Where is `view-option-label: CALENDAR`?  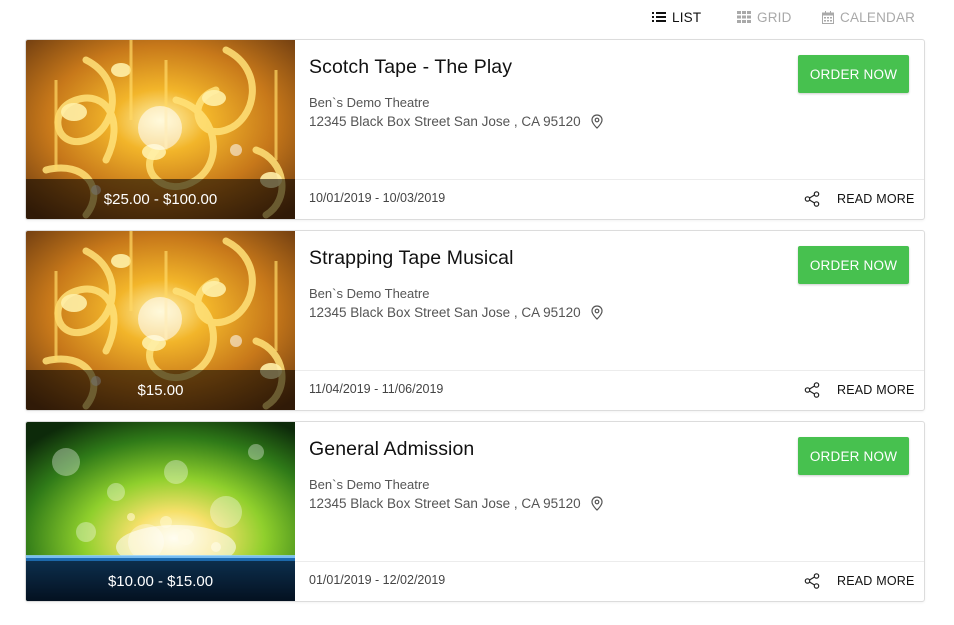
view-option-label: CALENDAR is located at coordinates (878, 17).